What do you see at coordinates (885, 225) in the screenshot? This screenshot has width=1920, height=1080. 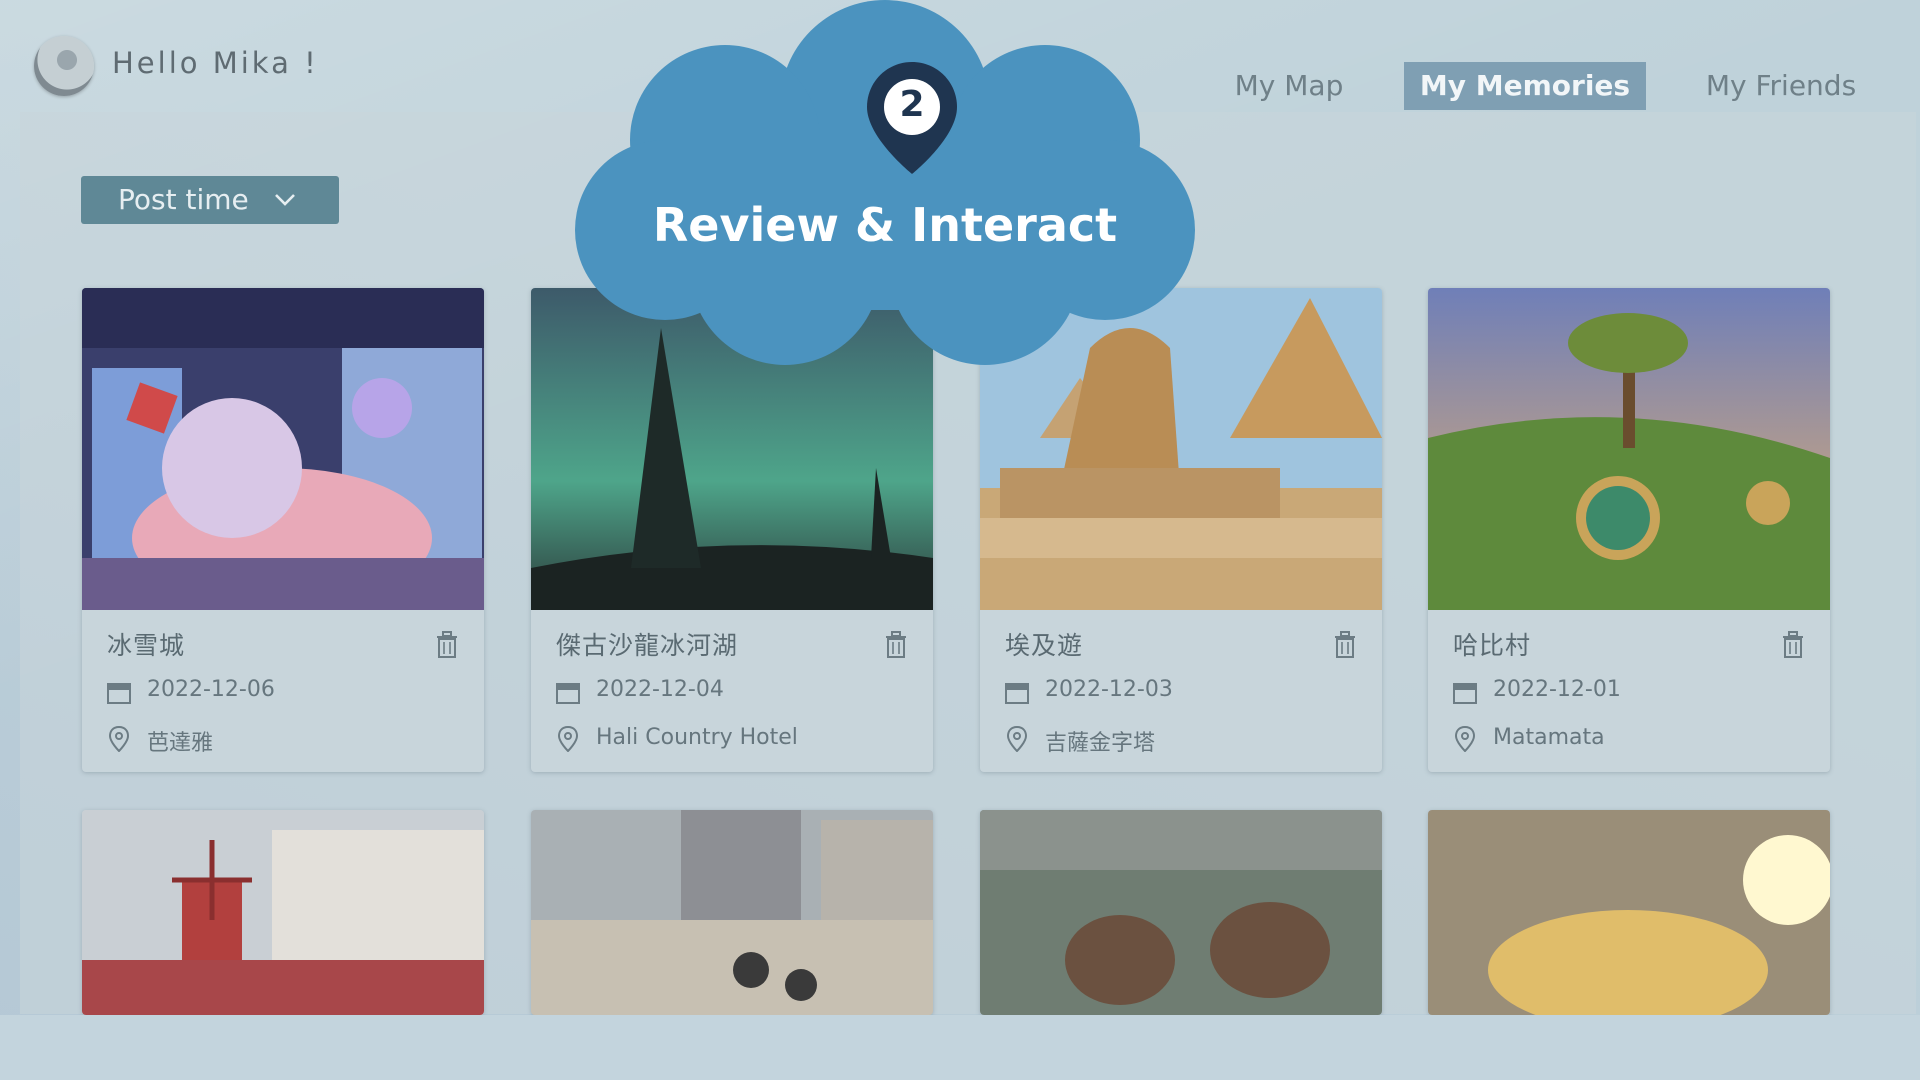 I see `callout-title: Review & Interact` at bounding box center [885, 225].